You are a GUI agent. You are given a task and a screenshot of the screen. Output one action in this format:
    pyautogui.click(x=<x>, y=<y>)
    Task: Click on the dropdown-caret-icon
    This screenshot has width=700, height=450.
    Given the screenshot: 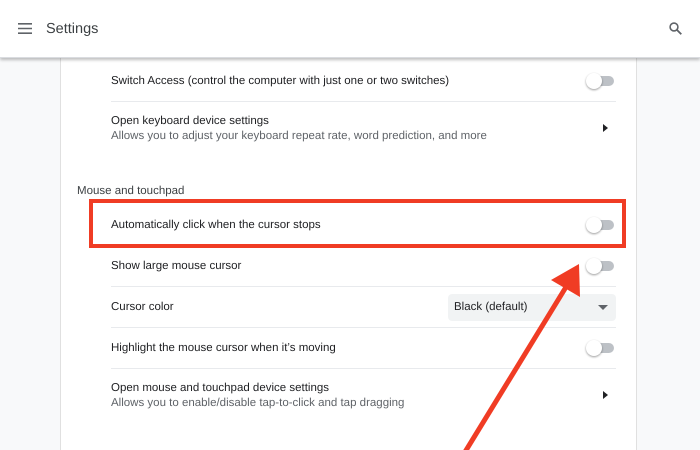 What is the action you would take?
    pyautogui.click(x=603, y=307)
    